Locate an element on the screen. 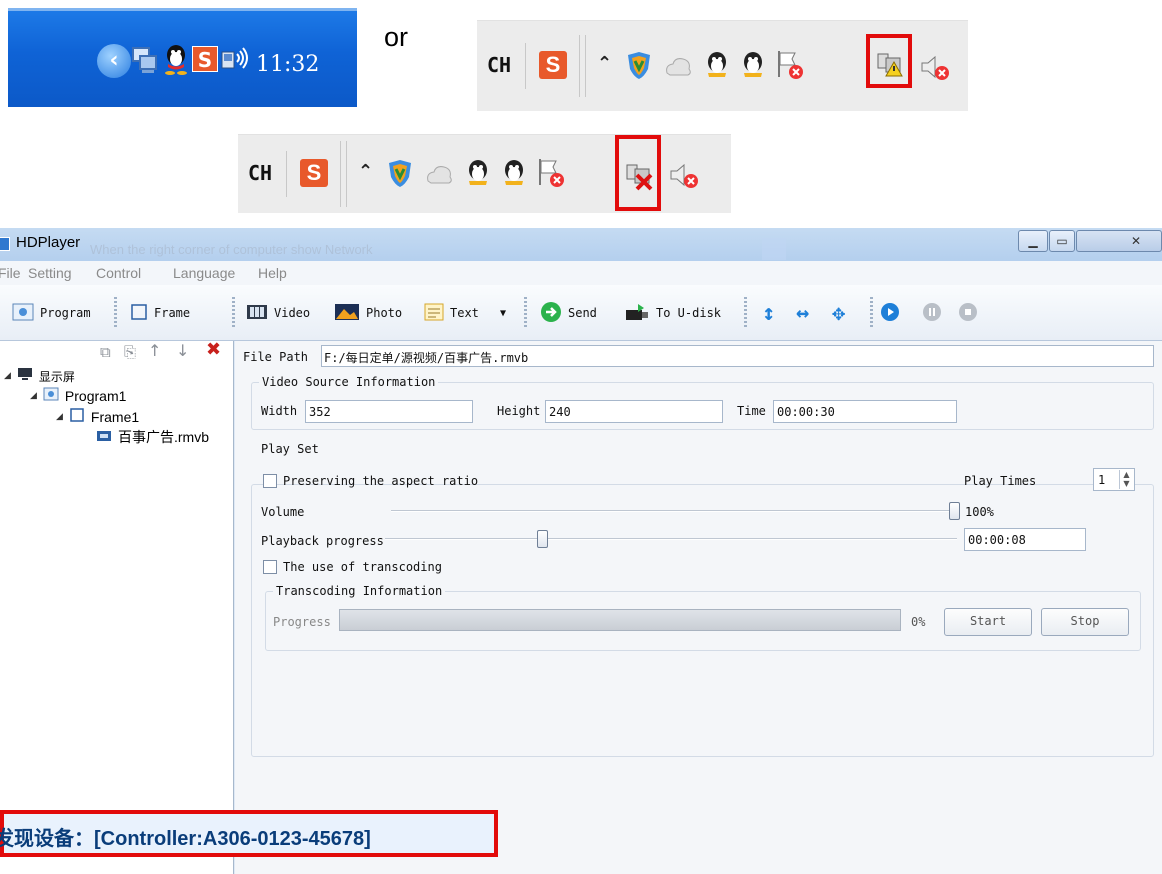  video-button: Video is located at coordinates (278, 313).